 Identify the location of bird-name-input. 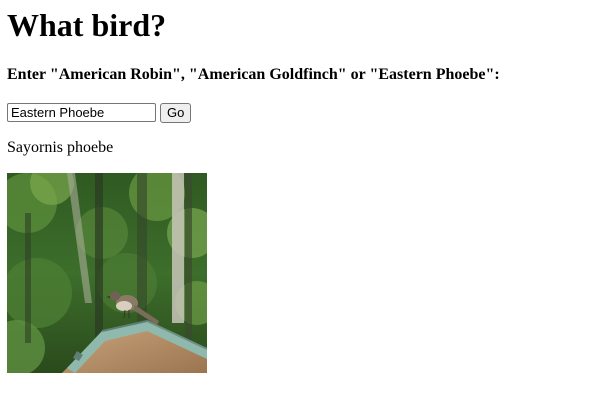
(81, 112).